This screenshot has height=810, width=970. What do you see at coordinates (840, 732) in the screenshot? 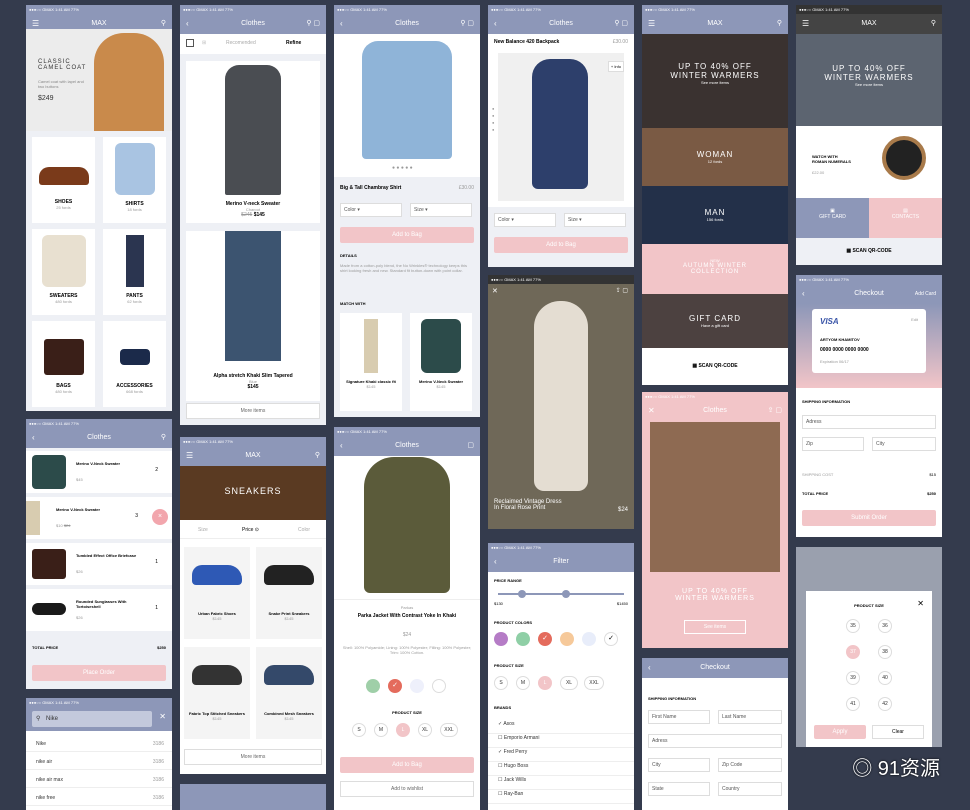
I see `apply-button: Apply` at bounding box center [840, 732].